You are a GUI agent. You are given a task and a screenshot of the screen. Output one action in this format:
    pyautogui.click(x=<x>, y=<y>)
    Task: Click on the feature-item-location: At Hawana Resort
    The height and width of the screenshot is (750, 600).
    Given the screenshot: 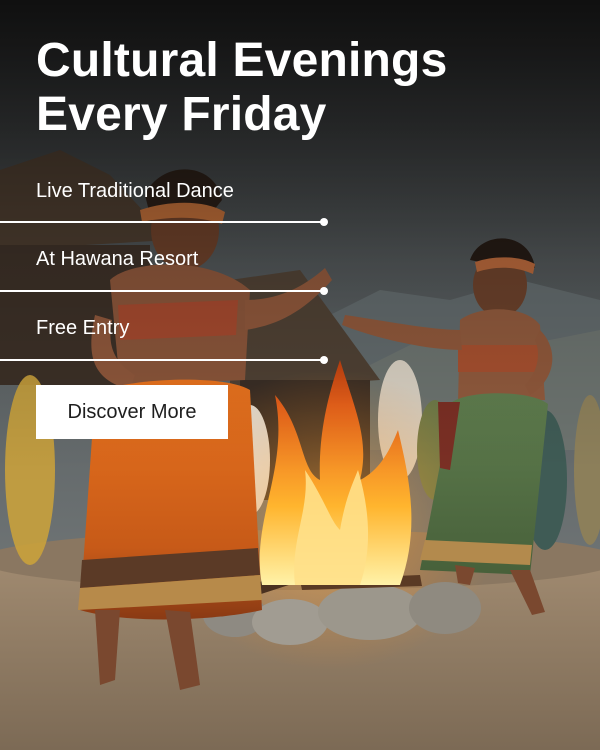 What is the action you would take?
    pyautogui.click(x=117, y=259)
    